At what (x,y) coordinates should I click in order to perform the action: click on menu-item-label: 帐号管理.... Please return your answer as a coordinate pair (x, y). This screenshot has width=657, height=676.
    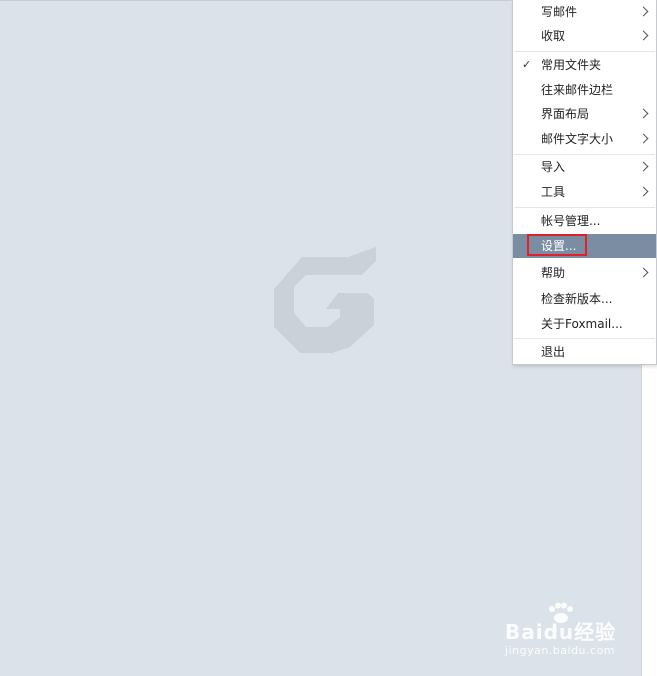
    Looking at the image, I should click on (571, 221).